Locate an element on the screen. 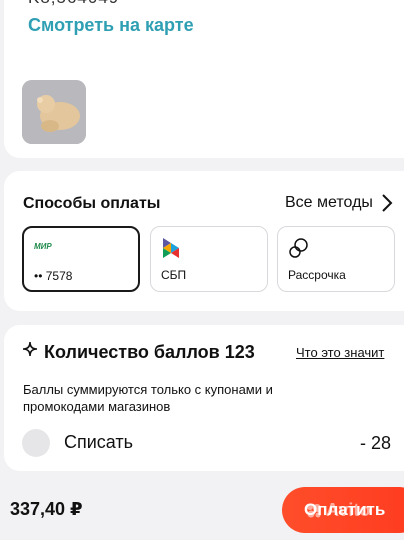  points-title: Количество баллов 123 is located at coordinates (149, 352).